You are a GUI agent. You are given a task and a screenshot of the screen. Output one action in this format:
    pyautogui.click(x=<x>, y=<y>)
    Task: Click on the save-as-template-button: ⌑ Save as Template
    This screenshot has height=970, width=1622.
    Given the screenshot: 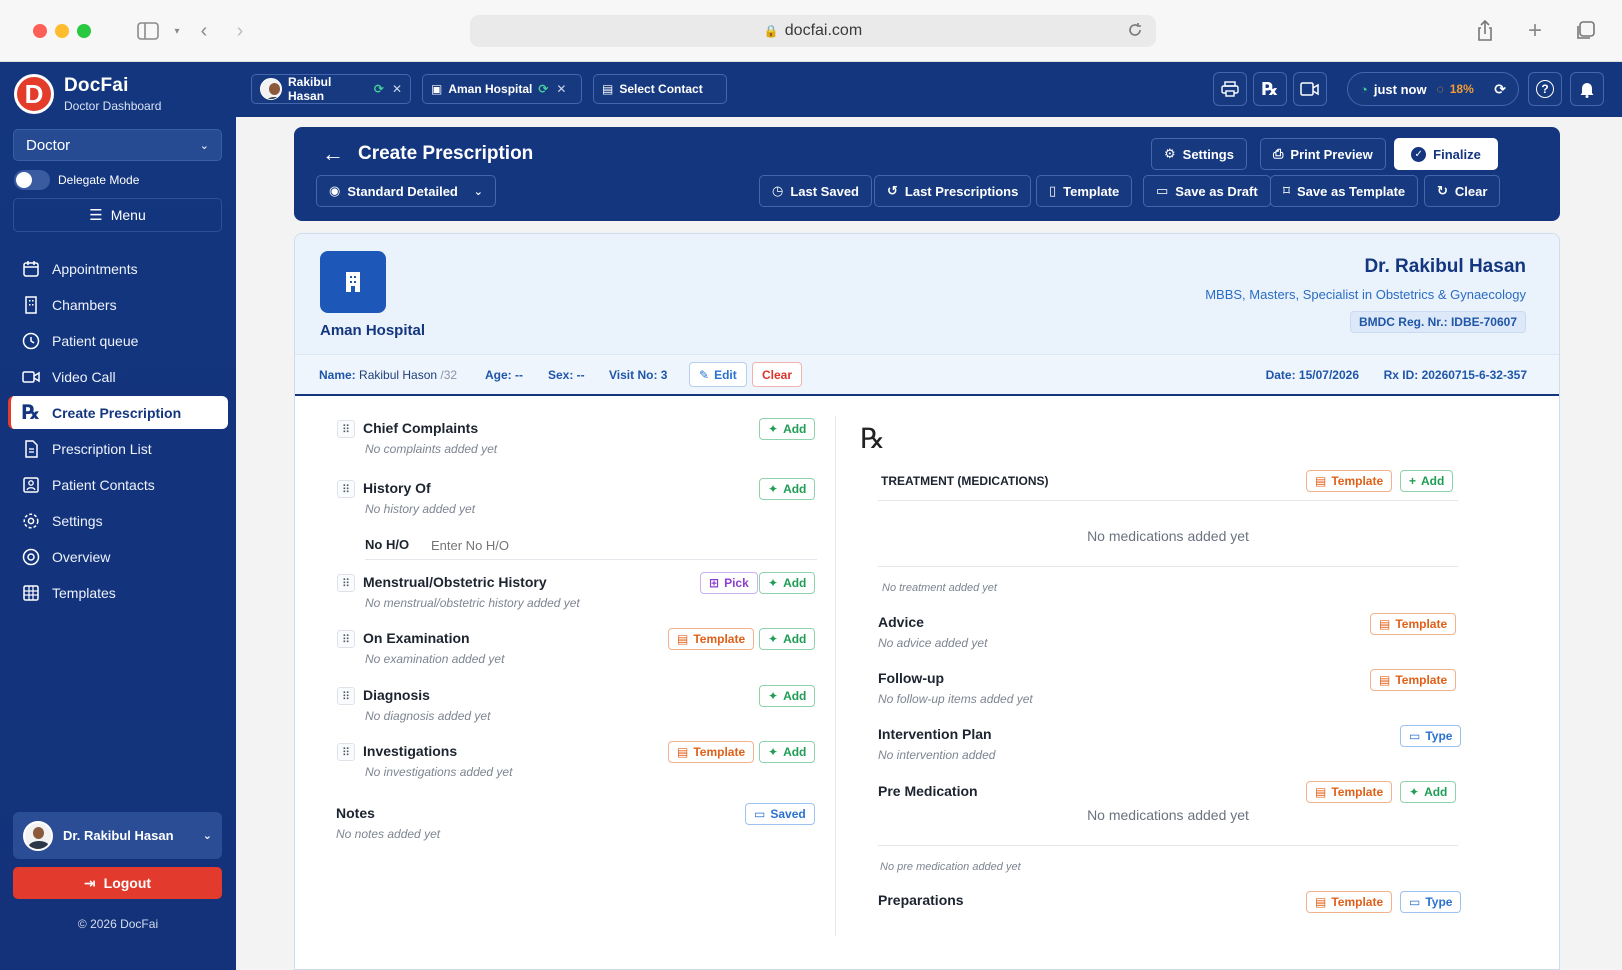 What is the action you would take?
    pyautogui.click(x=1344, y=191)
    